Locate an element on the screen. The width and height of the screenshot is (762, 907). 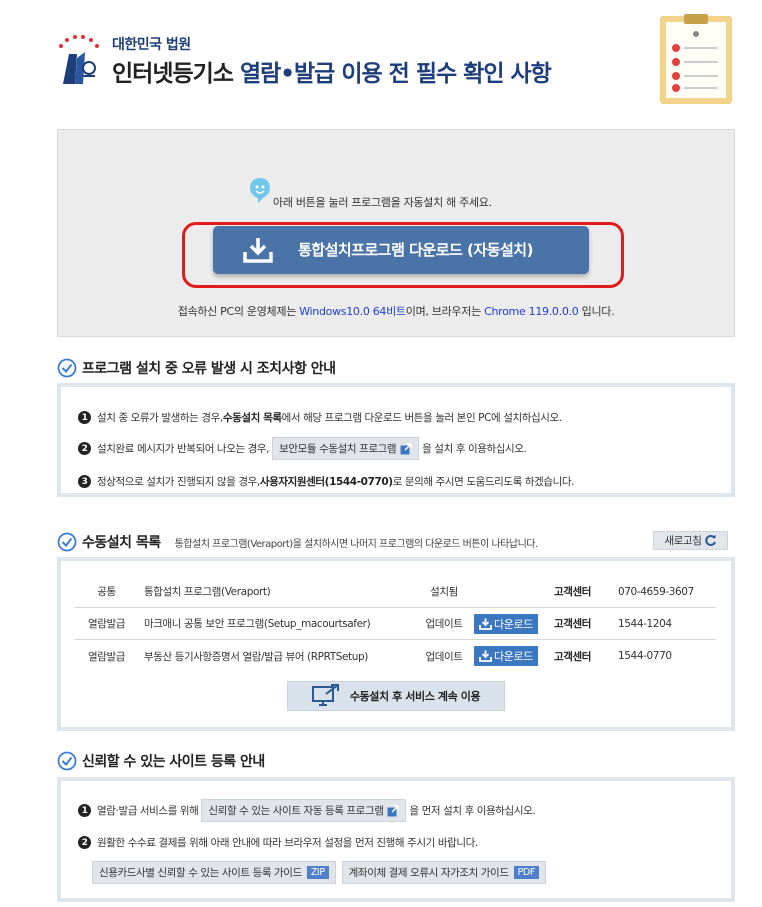
browser-value: Chrome 119.0.0.0 is located at coordinates (531, 311).